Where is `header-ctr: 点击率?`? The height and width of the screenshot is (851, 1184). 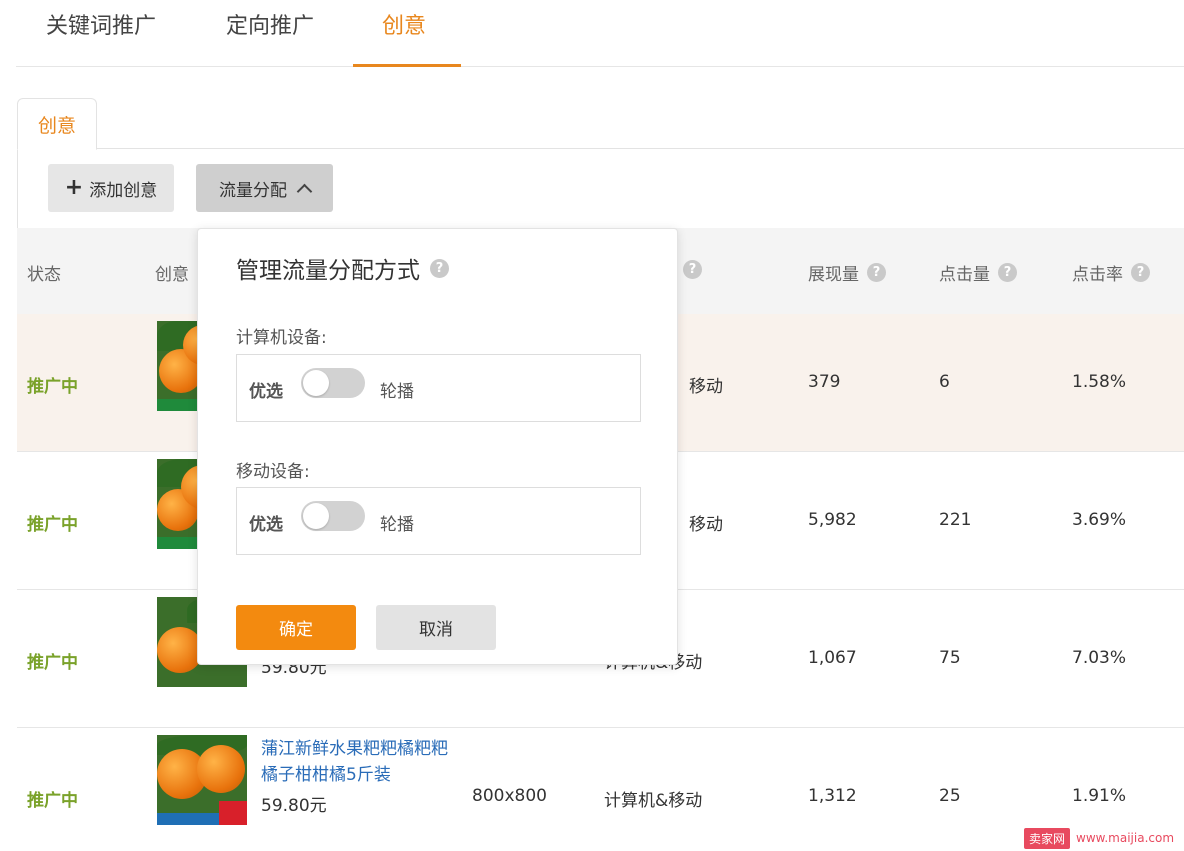 header-ctr: 点击率? is located at coordinates (1111, 272).